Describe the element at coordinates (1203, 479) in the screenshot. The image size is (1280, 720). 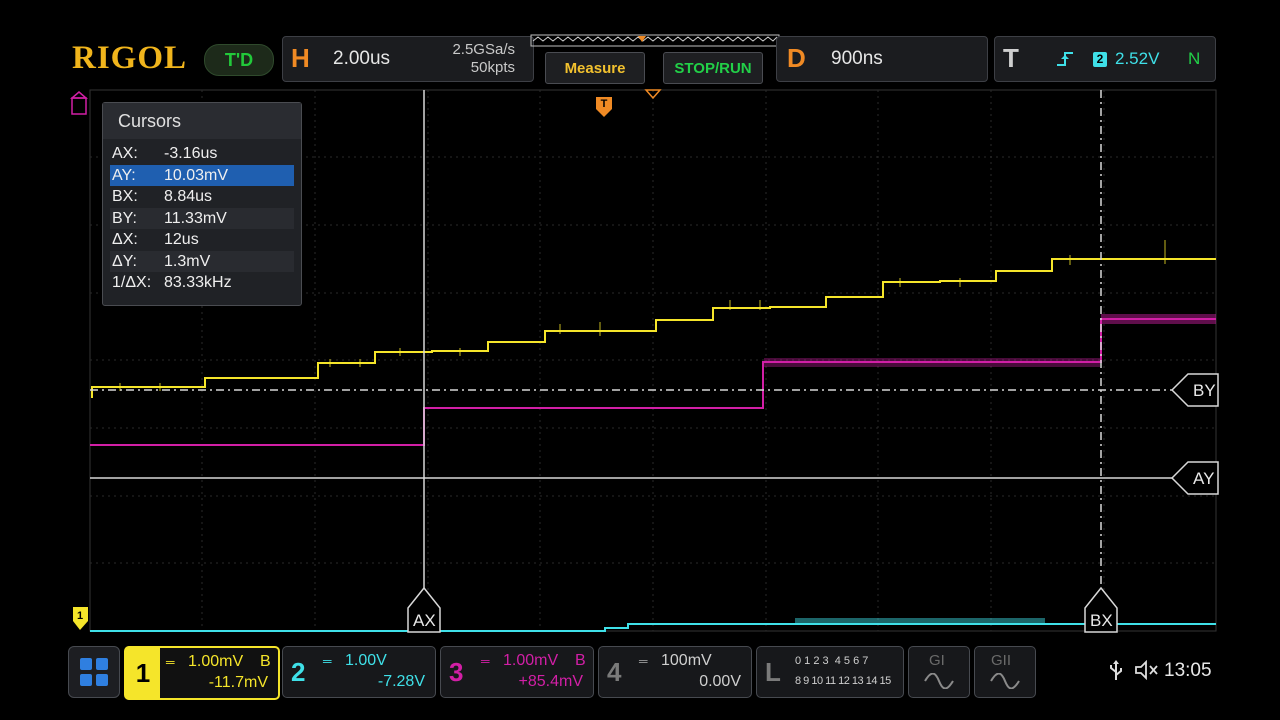
I see `cursor-ay-tag: AY` at that location.